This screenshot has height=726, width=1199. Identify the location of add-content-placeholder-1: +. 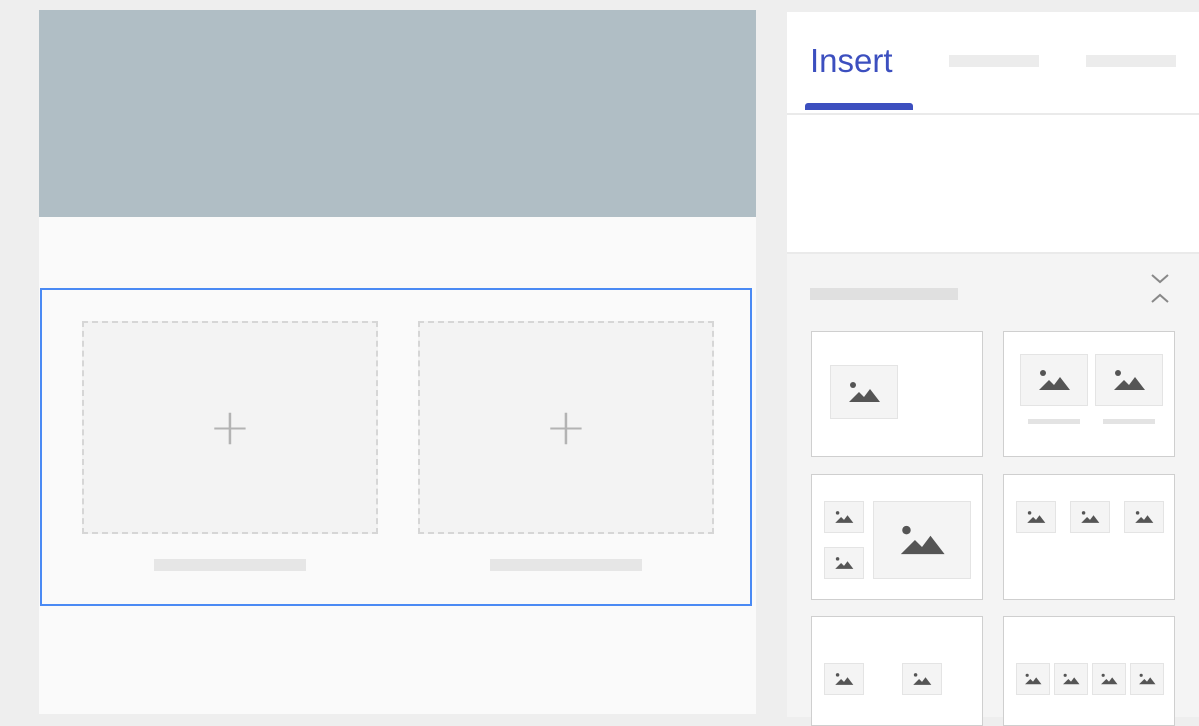
(230, 427).